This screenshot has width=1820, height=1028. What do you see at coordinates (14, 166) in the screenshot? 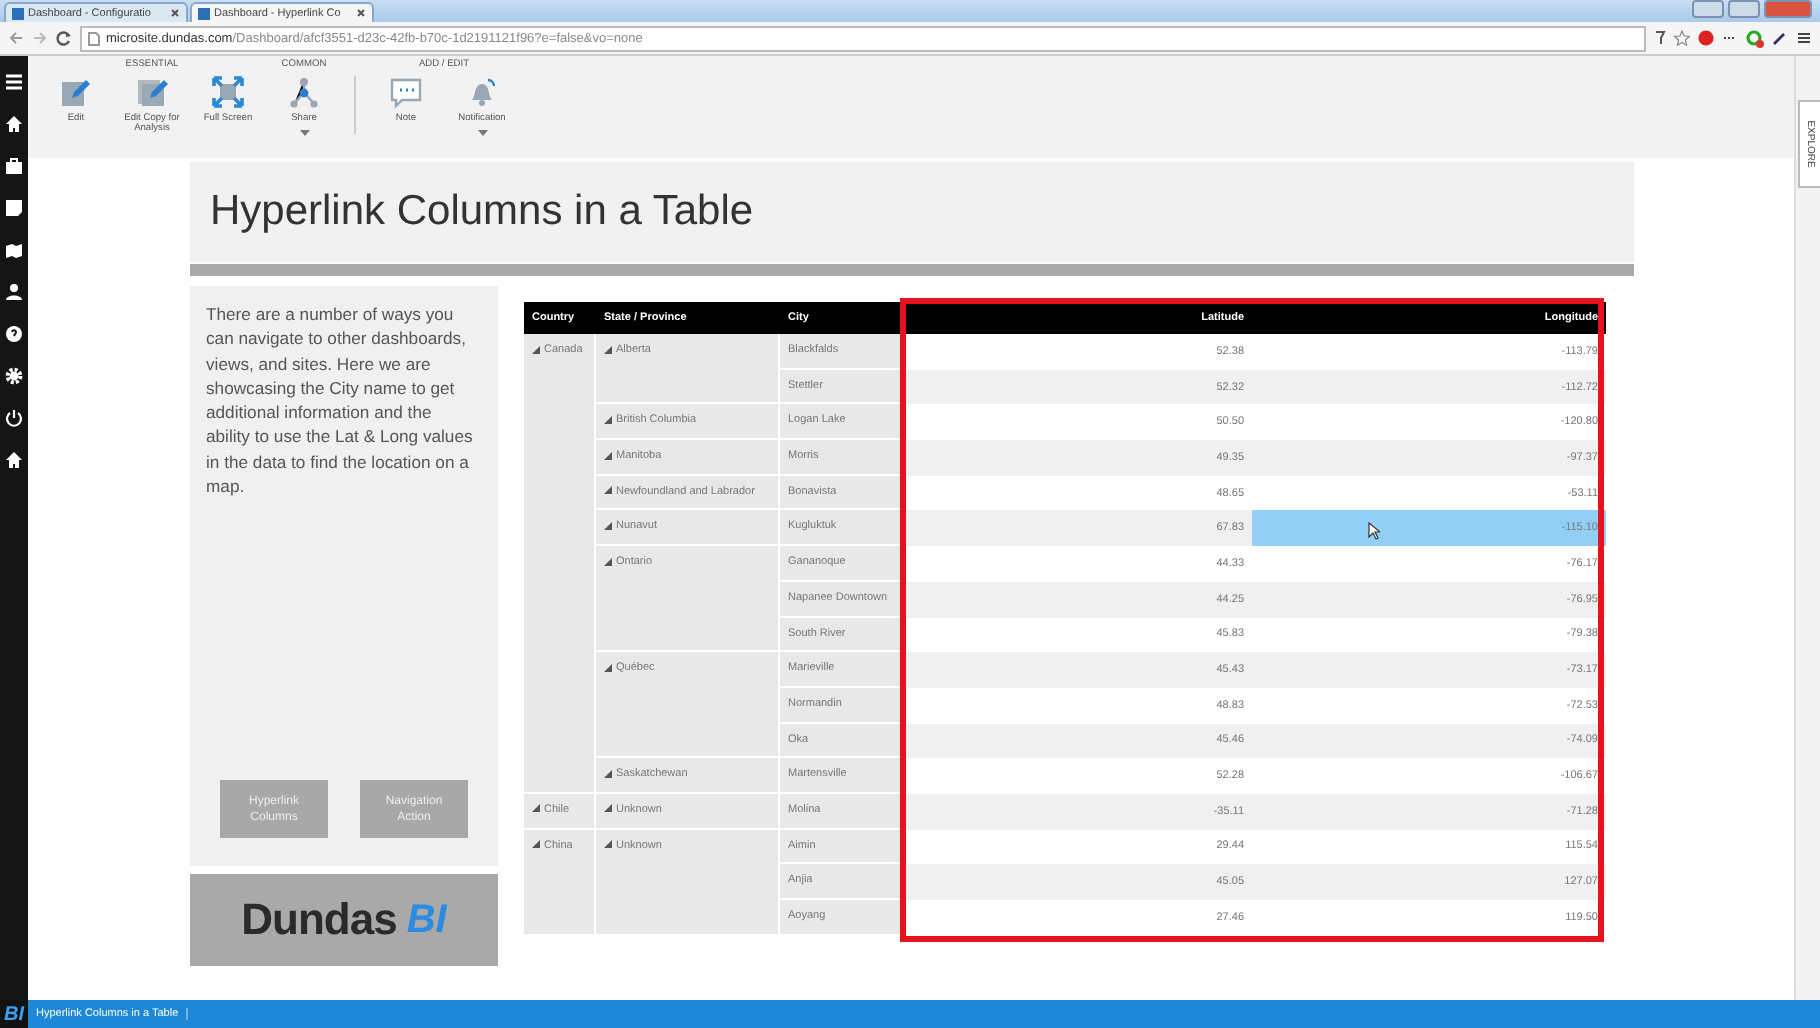
I see `briefcase-icon` at bounding box center [14, 166].